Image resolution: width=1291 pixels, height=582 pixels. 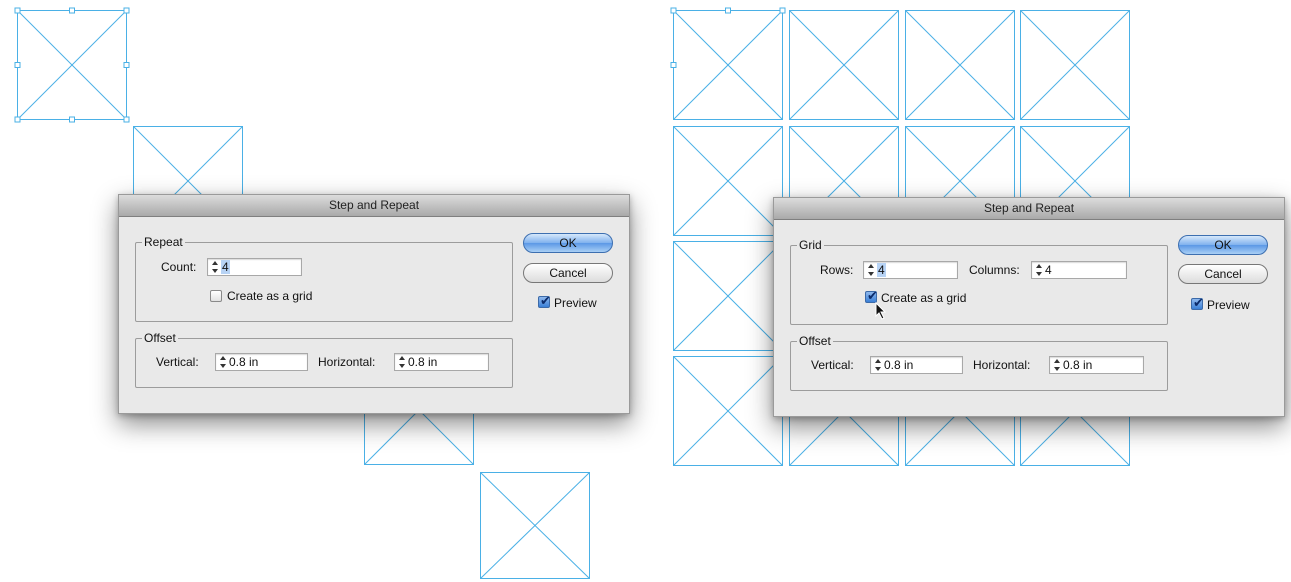 I want to click on mouse-pointer-icon, so click(x=881, y=311).